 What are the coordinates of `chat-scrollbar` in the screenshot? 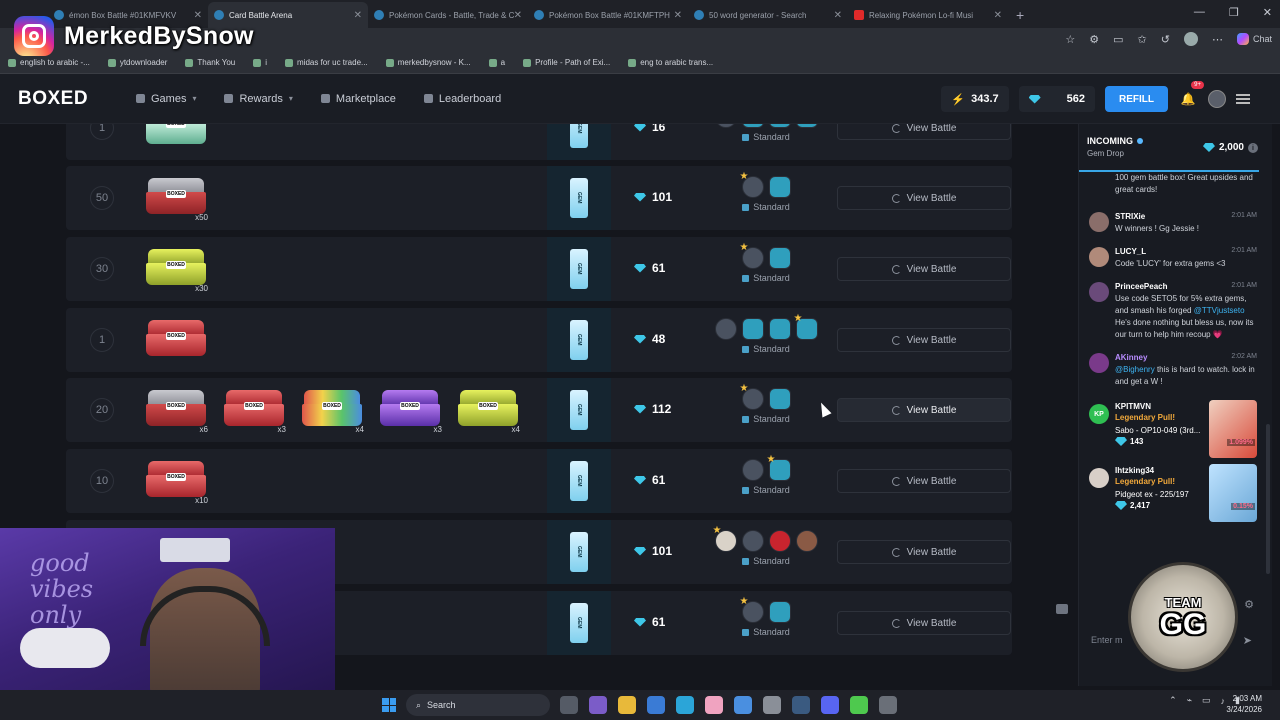 It's located at (1268, 499).